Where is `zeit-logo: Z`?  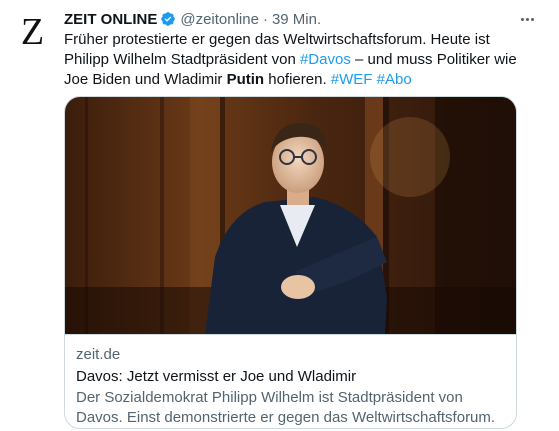
zeit-logo: Z is located at coordinates (32, 32).